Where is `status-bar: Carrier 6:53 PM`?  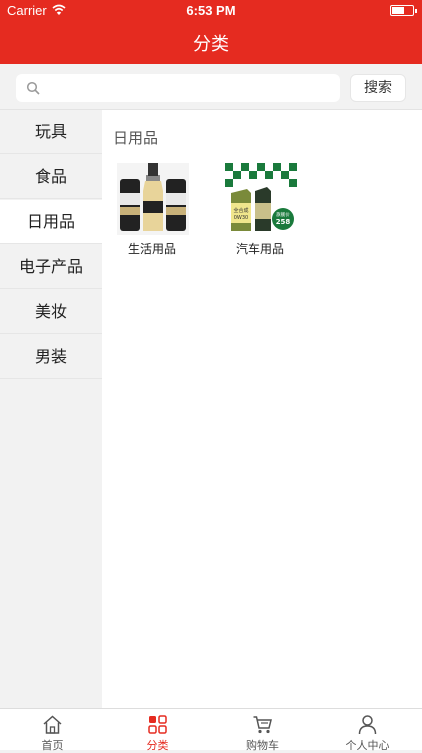 status-bar: Carrier 6:53 PM is located at coordinates (211, 11).